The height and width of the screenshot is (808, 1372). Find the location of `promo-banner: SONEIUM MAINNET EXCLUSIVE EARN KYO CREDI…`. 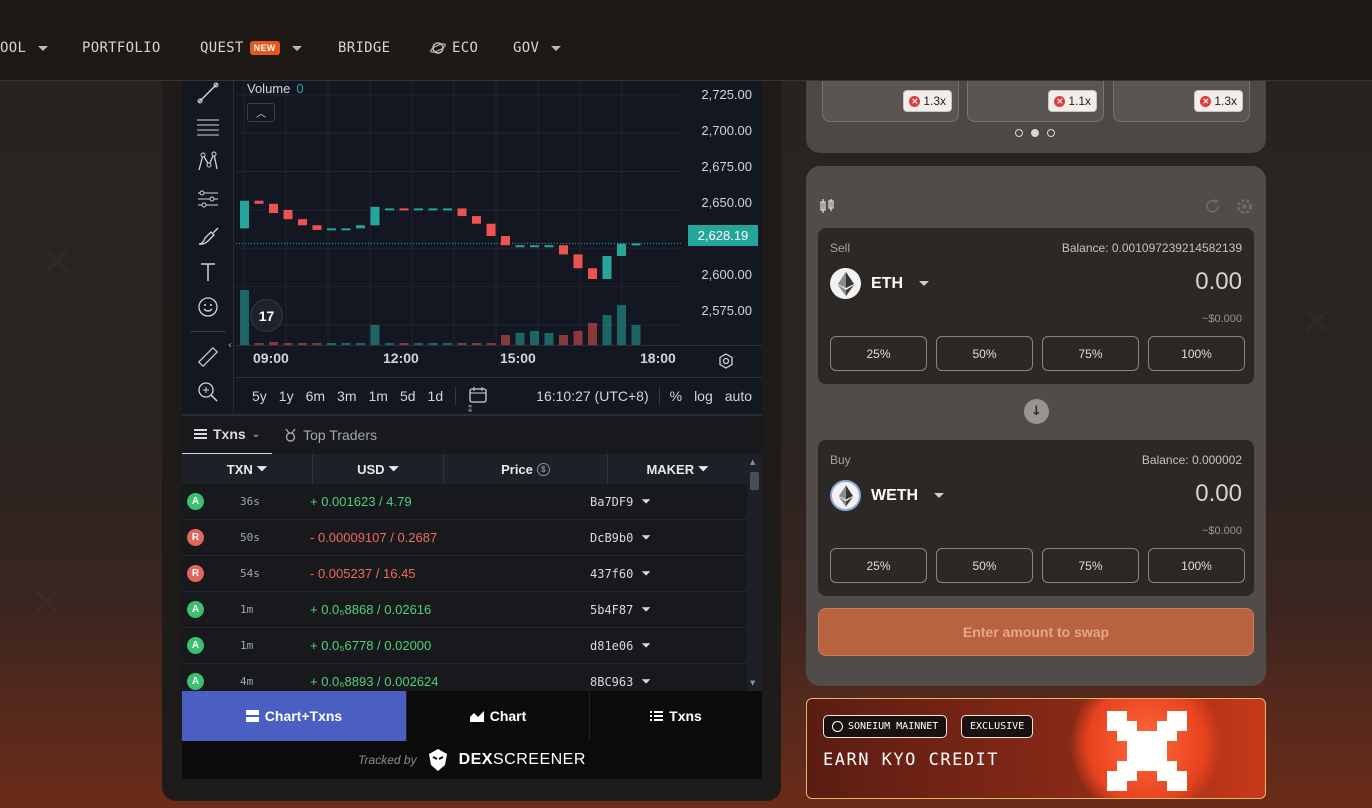

promo-banner: SONEIUM MAINNET EXCLUSIVE EARN KYO CREDI… is located at coordinates (1036, 748).